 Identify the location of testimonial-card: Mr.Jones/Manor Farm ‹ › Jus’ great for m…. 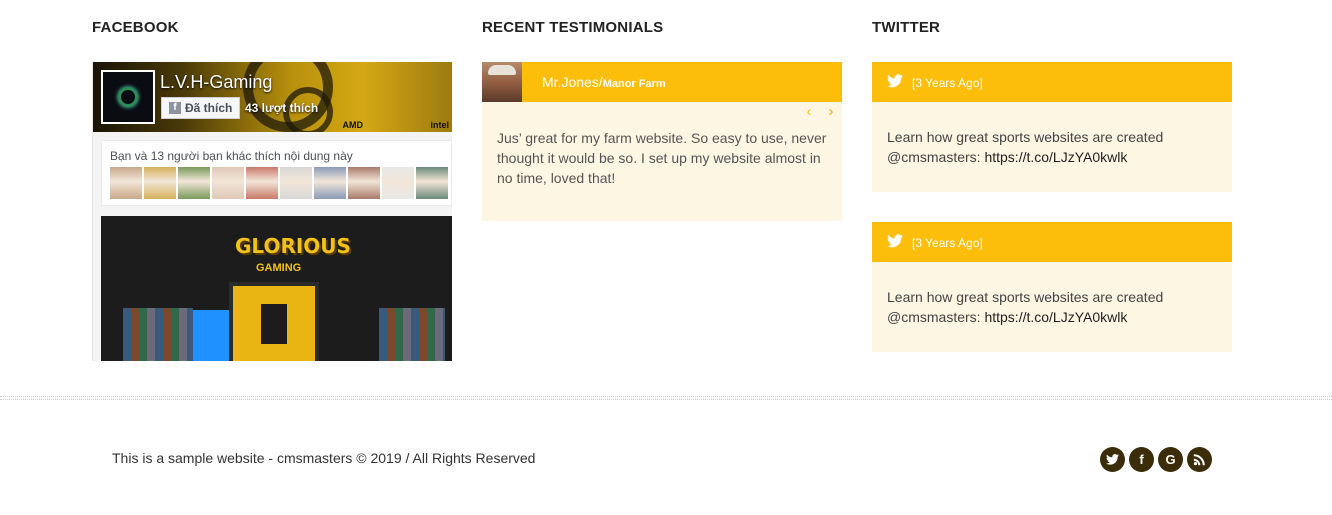
(662, 141).